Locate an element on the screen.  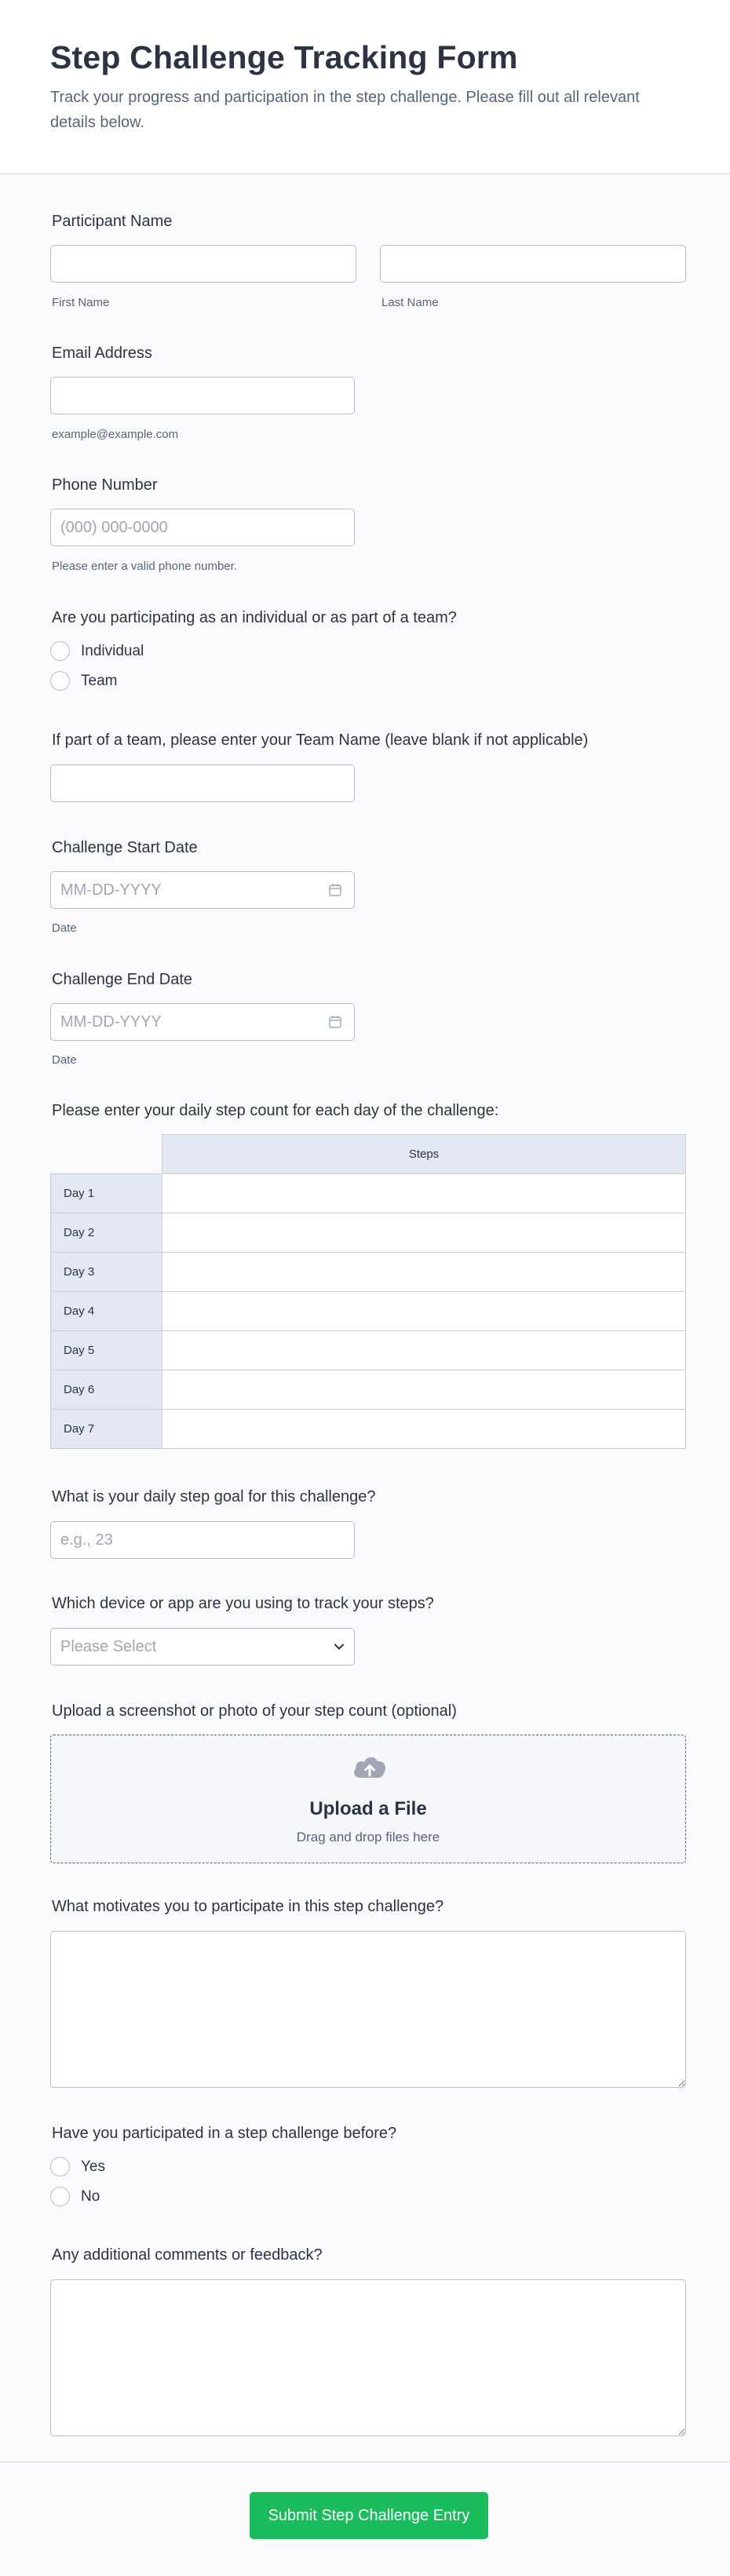
phone-sublabel: Please enter a valid phone number. is located at coordinates (144, 566).